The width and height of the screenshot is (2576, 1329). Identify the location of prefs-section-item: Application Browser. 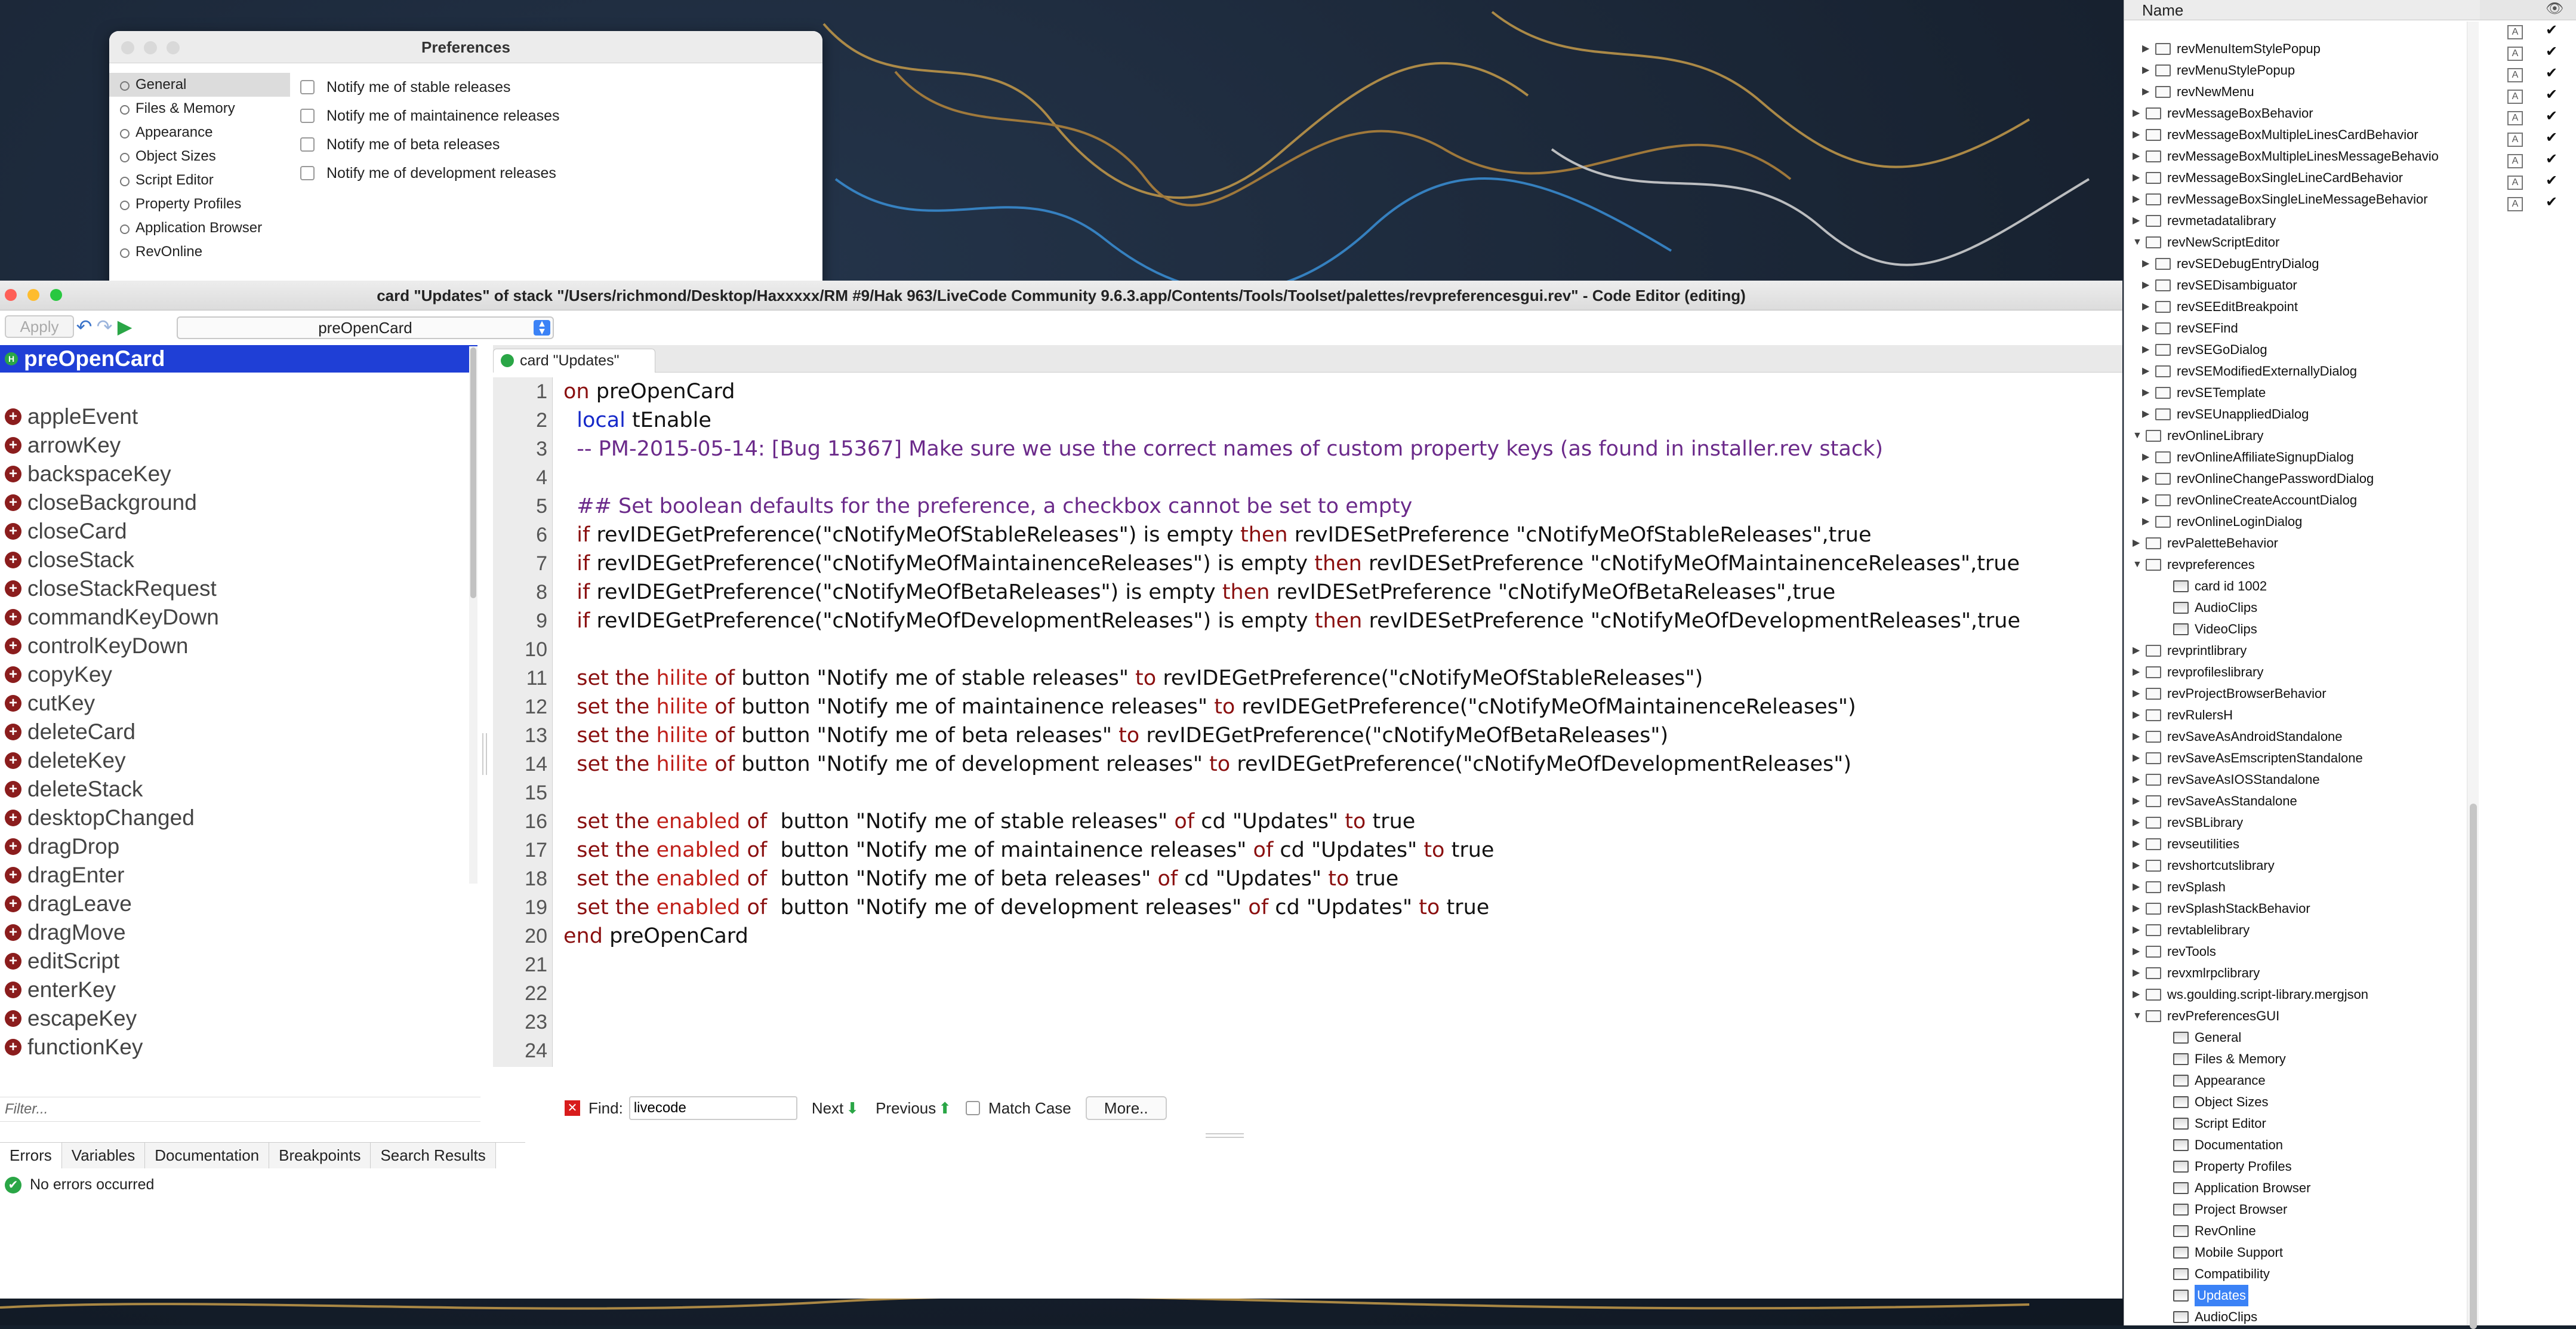
(199, 228).